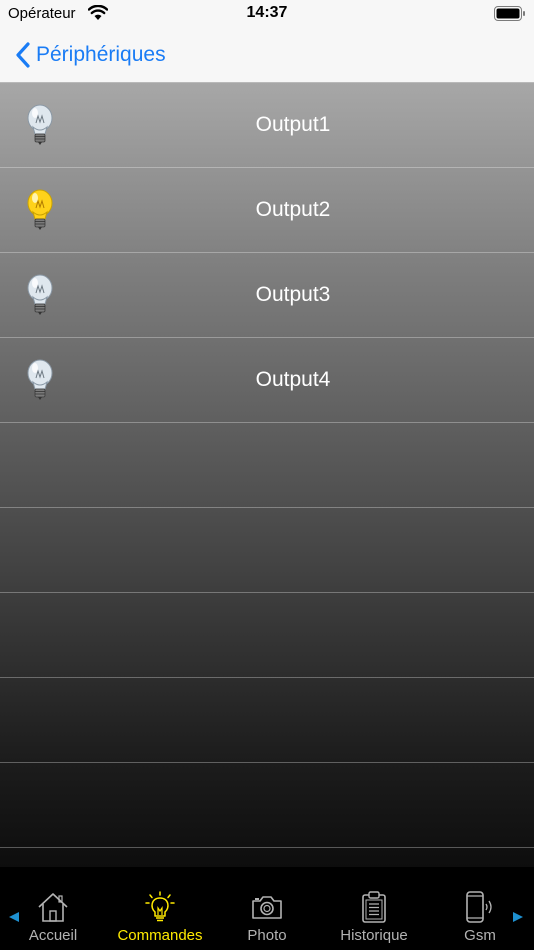  I want to click on tab-commandes: Commandes, so click(160, 908).